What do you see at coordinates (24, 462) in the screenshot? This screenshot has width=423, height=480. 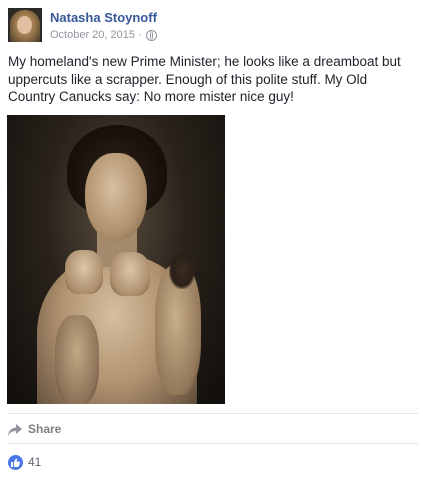 I see `reaction-summary: 41` at bounding box center [24, 462].